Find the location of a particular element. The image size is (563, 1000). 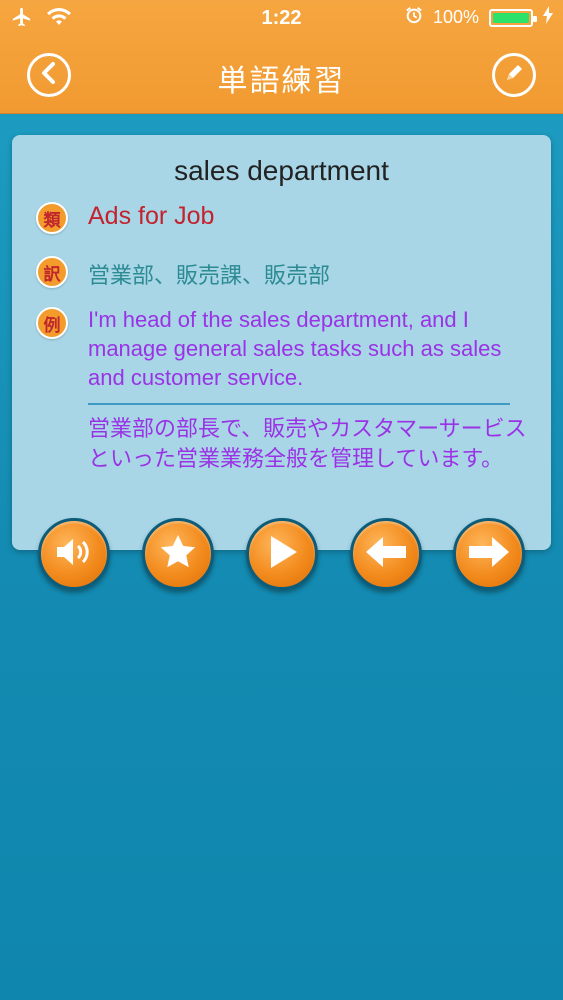

next-button is located at coordinates (489, 554).